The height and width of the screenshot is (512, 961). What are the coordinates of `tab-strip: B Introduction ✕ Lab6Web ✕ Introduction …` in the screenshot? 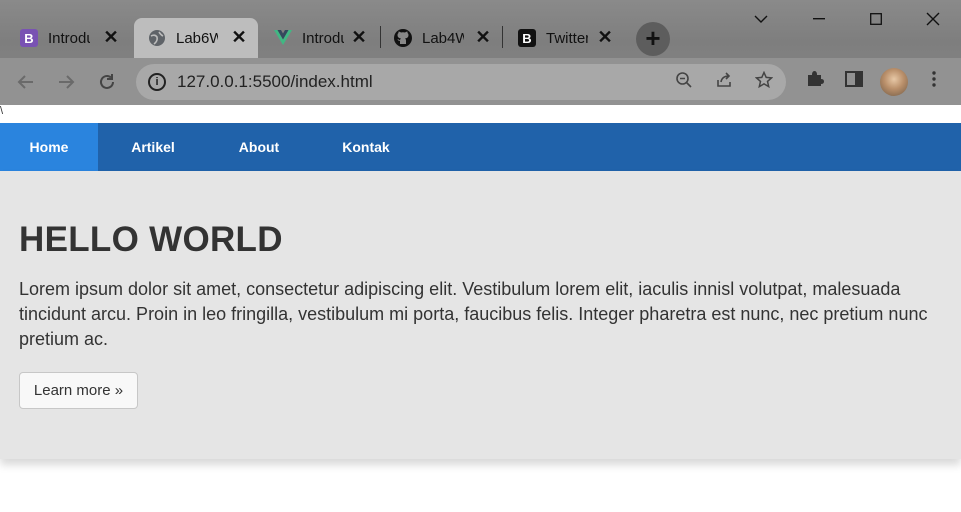 It's located at (480, 29).